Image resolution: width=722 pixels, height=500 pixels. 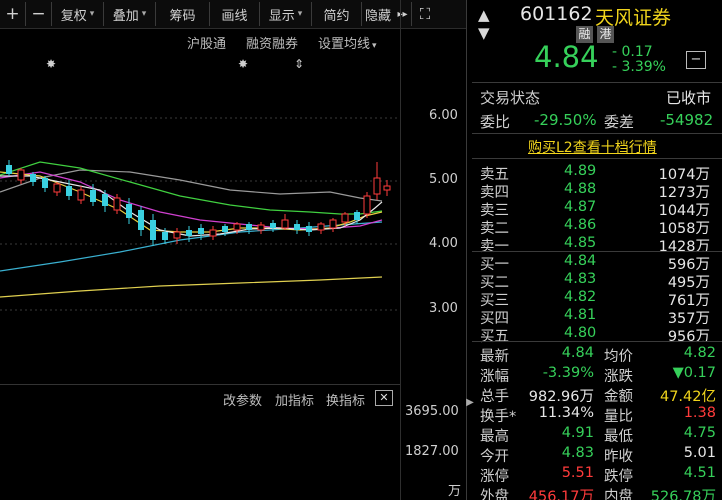 What do you see at coordinates (484, 15) in the screenshot?
I see `nav-up-icon: ▲` at bounding box center [484, 15].